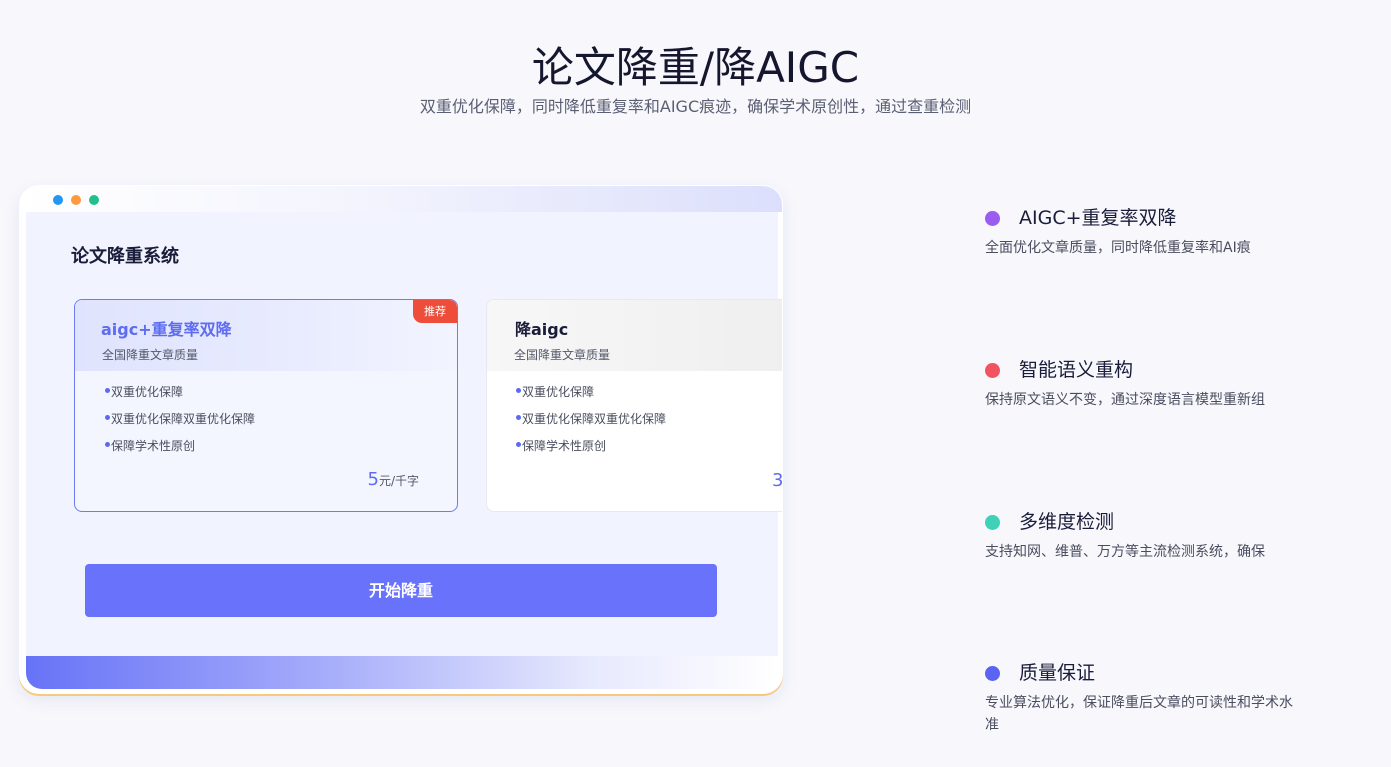 This screenshot has width=1391, height=767. I want to click on plan-price-value: 5, so click(373, 479).